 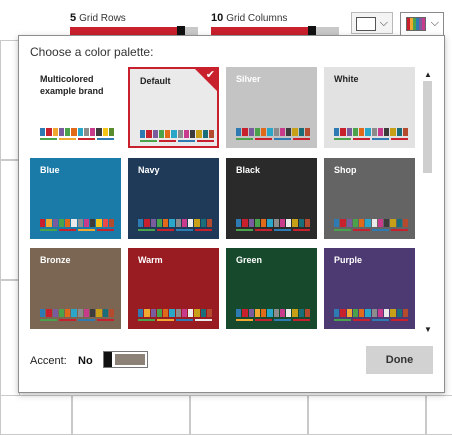 What do you see at coordinates (249, 260) in the screenshot?
I see `palette-name: Green` at bounding box center [249, 260].